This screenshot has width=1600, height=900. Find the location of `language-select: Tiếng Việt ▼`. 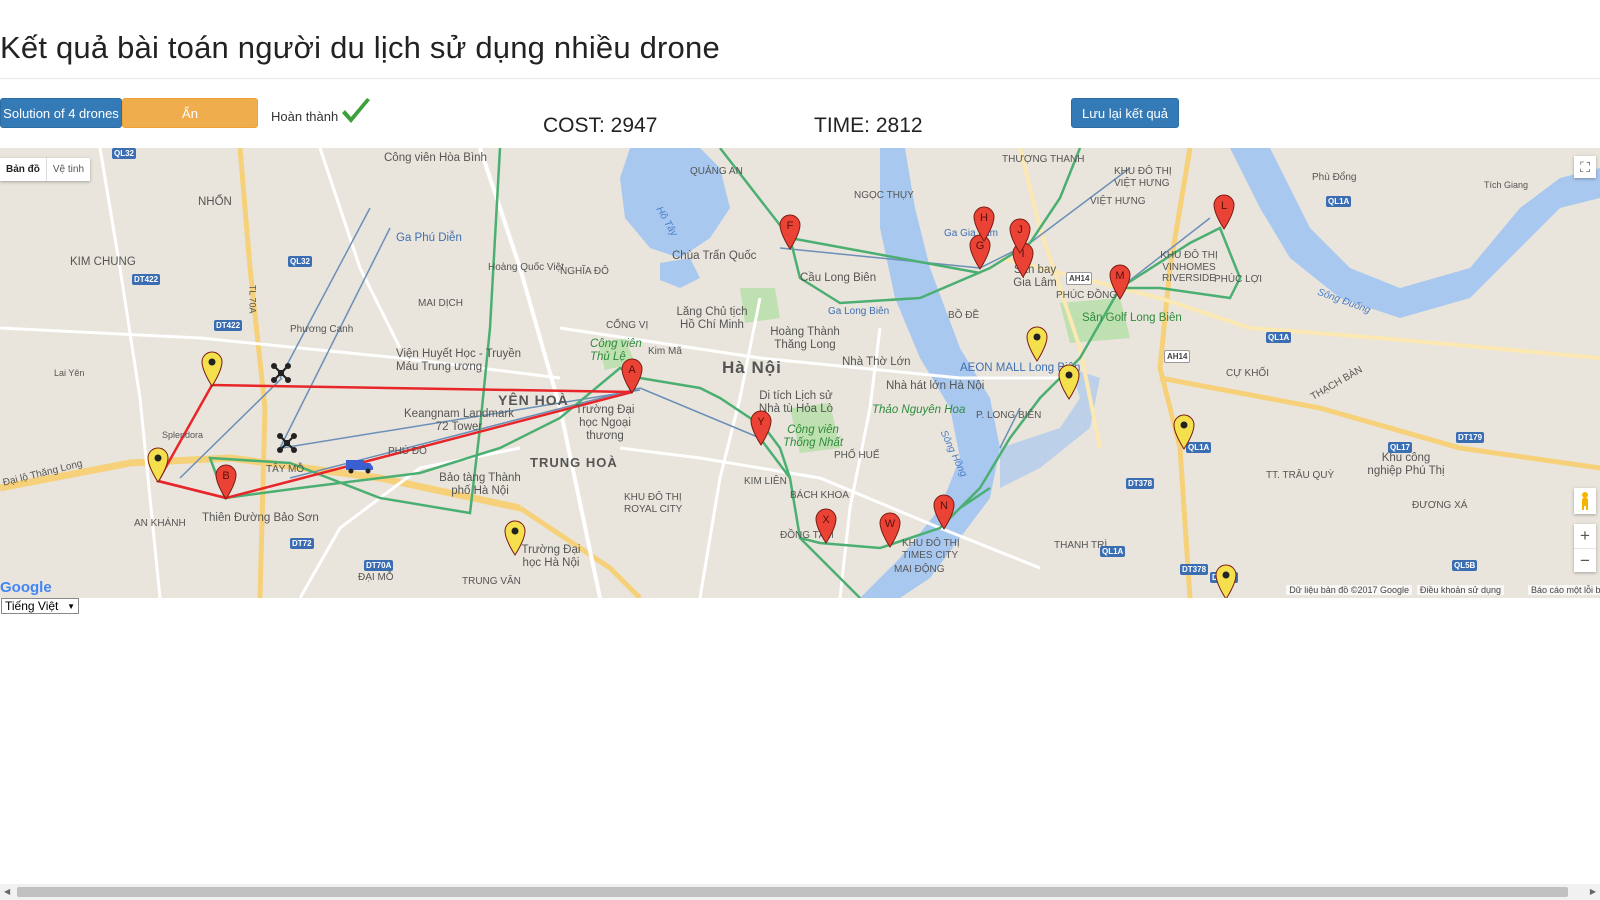

language-select: Tiếng Việt ▼ is located at coordinates (40, 606).